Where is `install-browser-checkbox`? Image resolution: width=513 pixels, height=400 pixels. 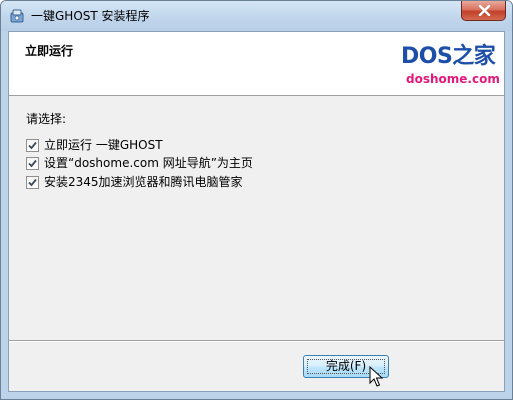 install-browser-checkbox is located at coordinates (32, 182).